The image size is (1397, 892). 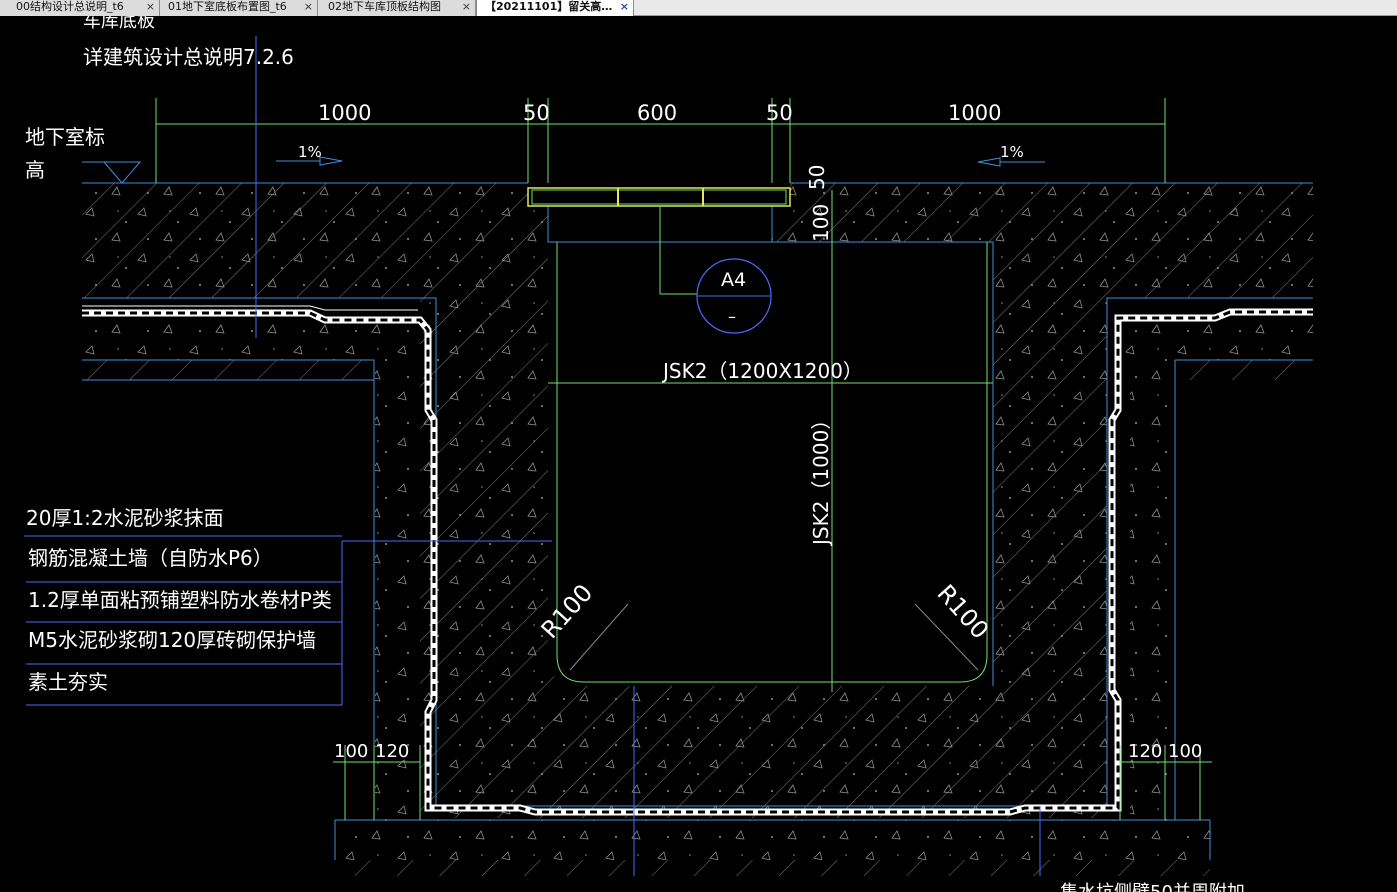 I want to click on dim-top-1: 1000, so click(x=344, y=113).